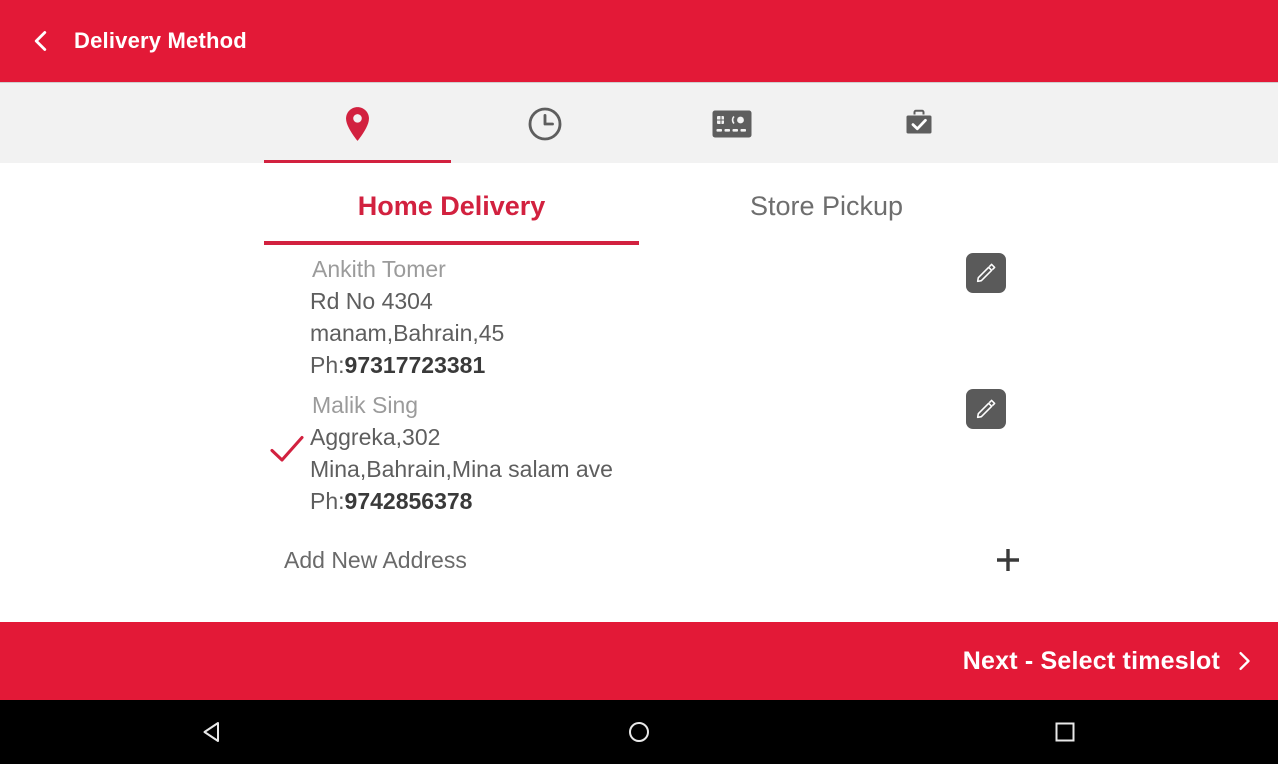 This screenshot has width=1278, height=764. What do you see at coordinates (1244, 661) in the screenshot?
I see `chevron-right-icon` at bounding box center [1244, 661].